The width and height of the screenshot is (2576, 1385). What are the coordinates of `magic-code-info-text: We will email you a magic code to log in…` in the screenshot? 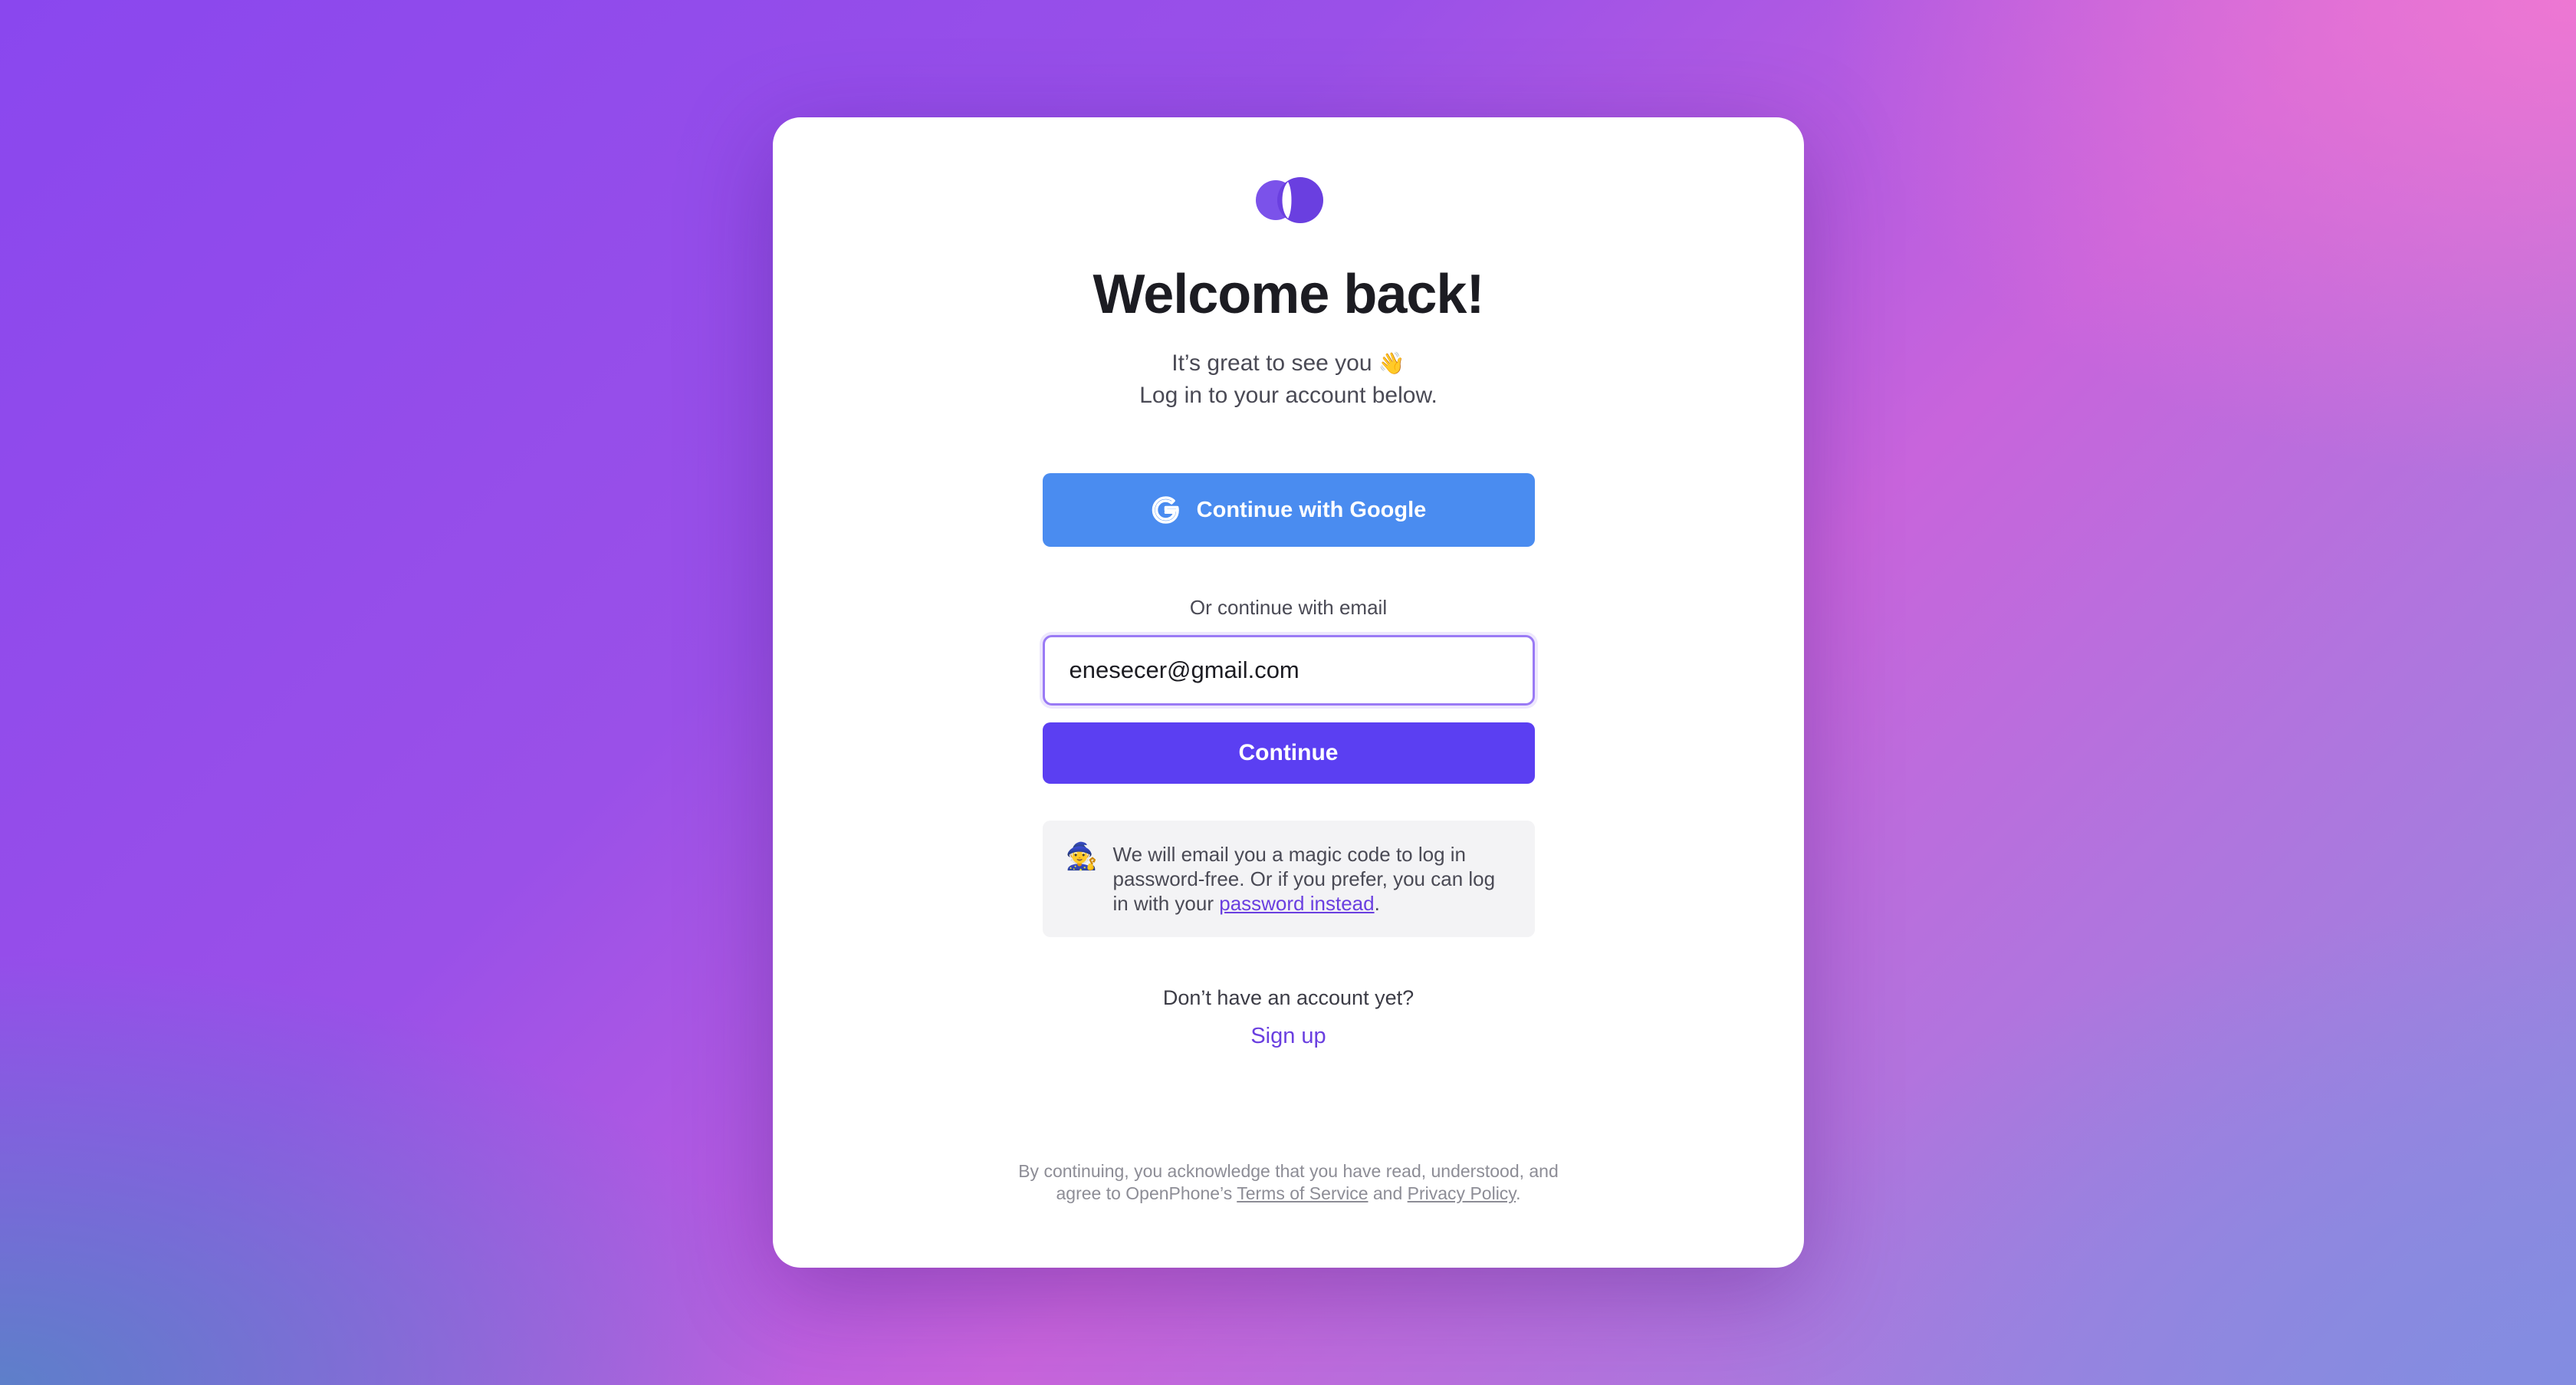 It's located at (1313, 890).